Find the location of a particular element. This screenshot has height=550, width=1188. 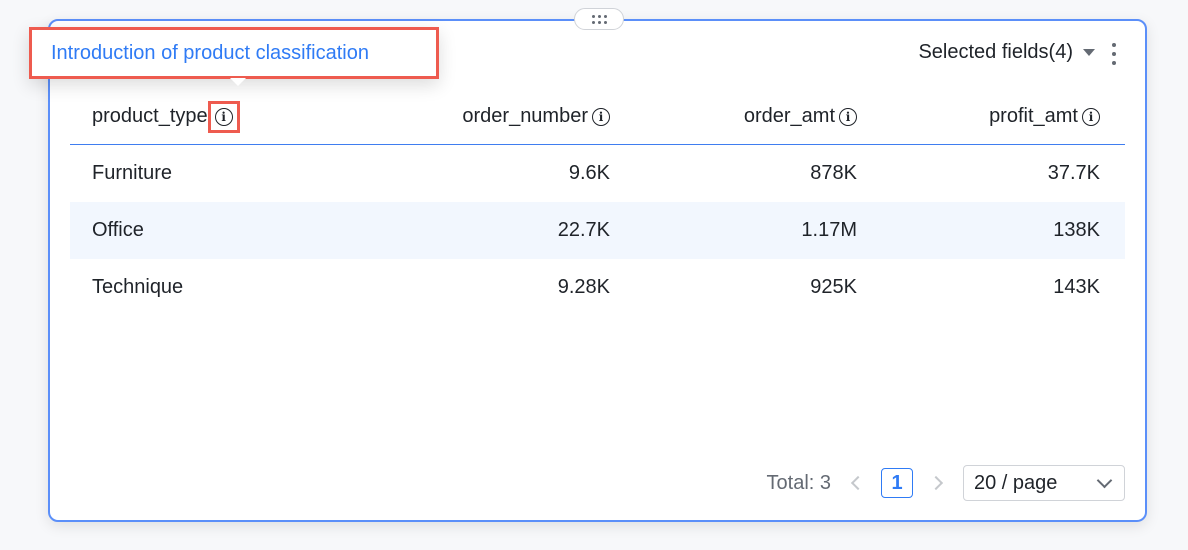

page-number-current: 1 is located at coordinates (897, 483).